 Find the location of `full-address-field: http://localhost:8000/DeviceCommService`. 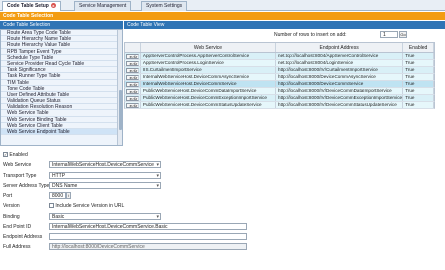

full-address-field: http://localhost:8000/DeviceCommService is located at coordinates (148, 246).